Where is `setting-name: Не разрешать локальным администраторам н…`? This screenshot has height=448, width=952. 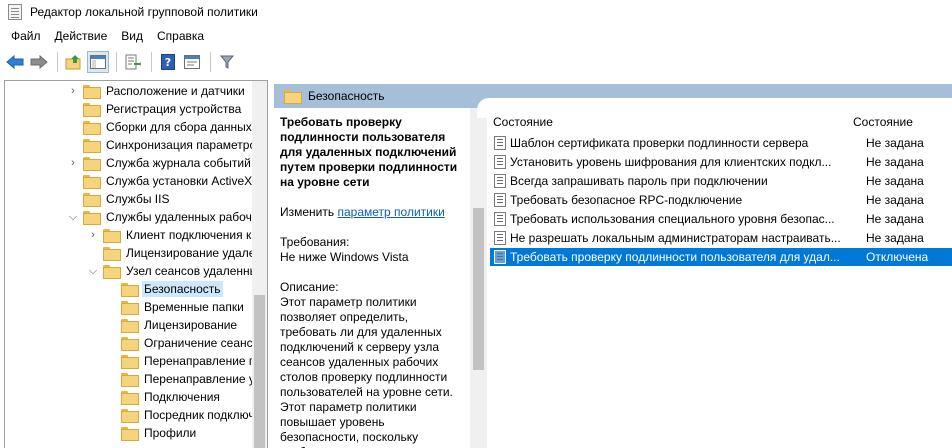 setting-name: Не разрешать локальным администраторам н… is located at coordinates (675, 238).